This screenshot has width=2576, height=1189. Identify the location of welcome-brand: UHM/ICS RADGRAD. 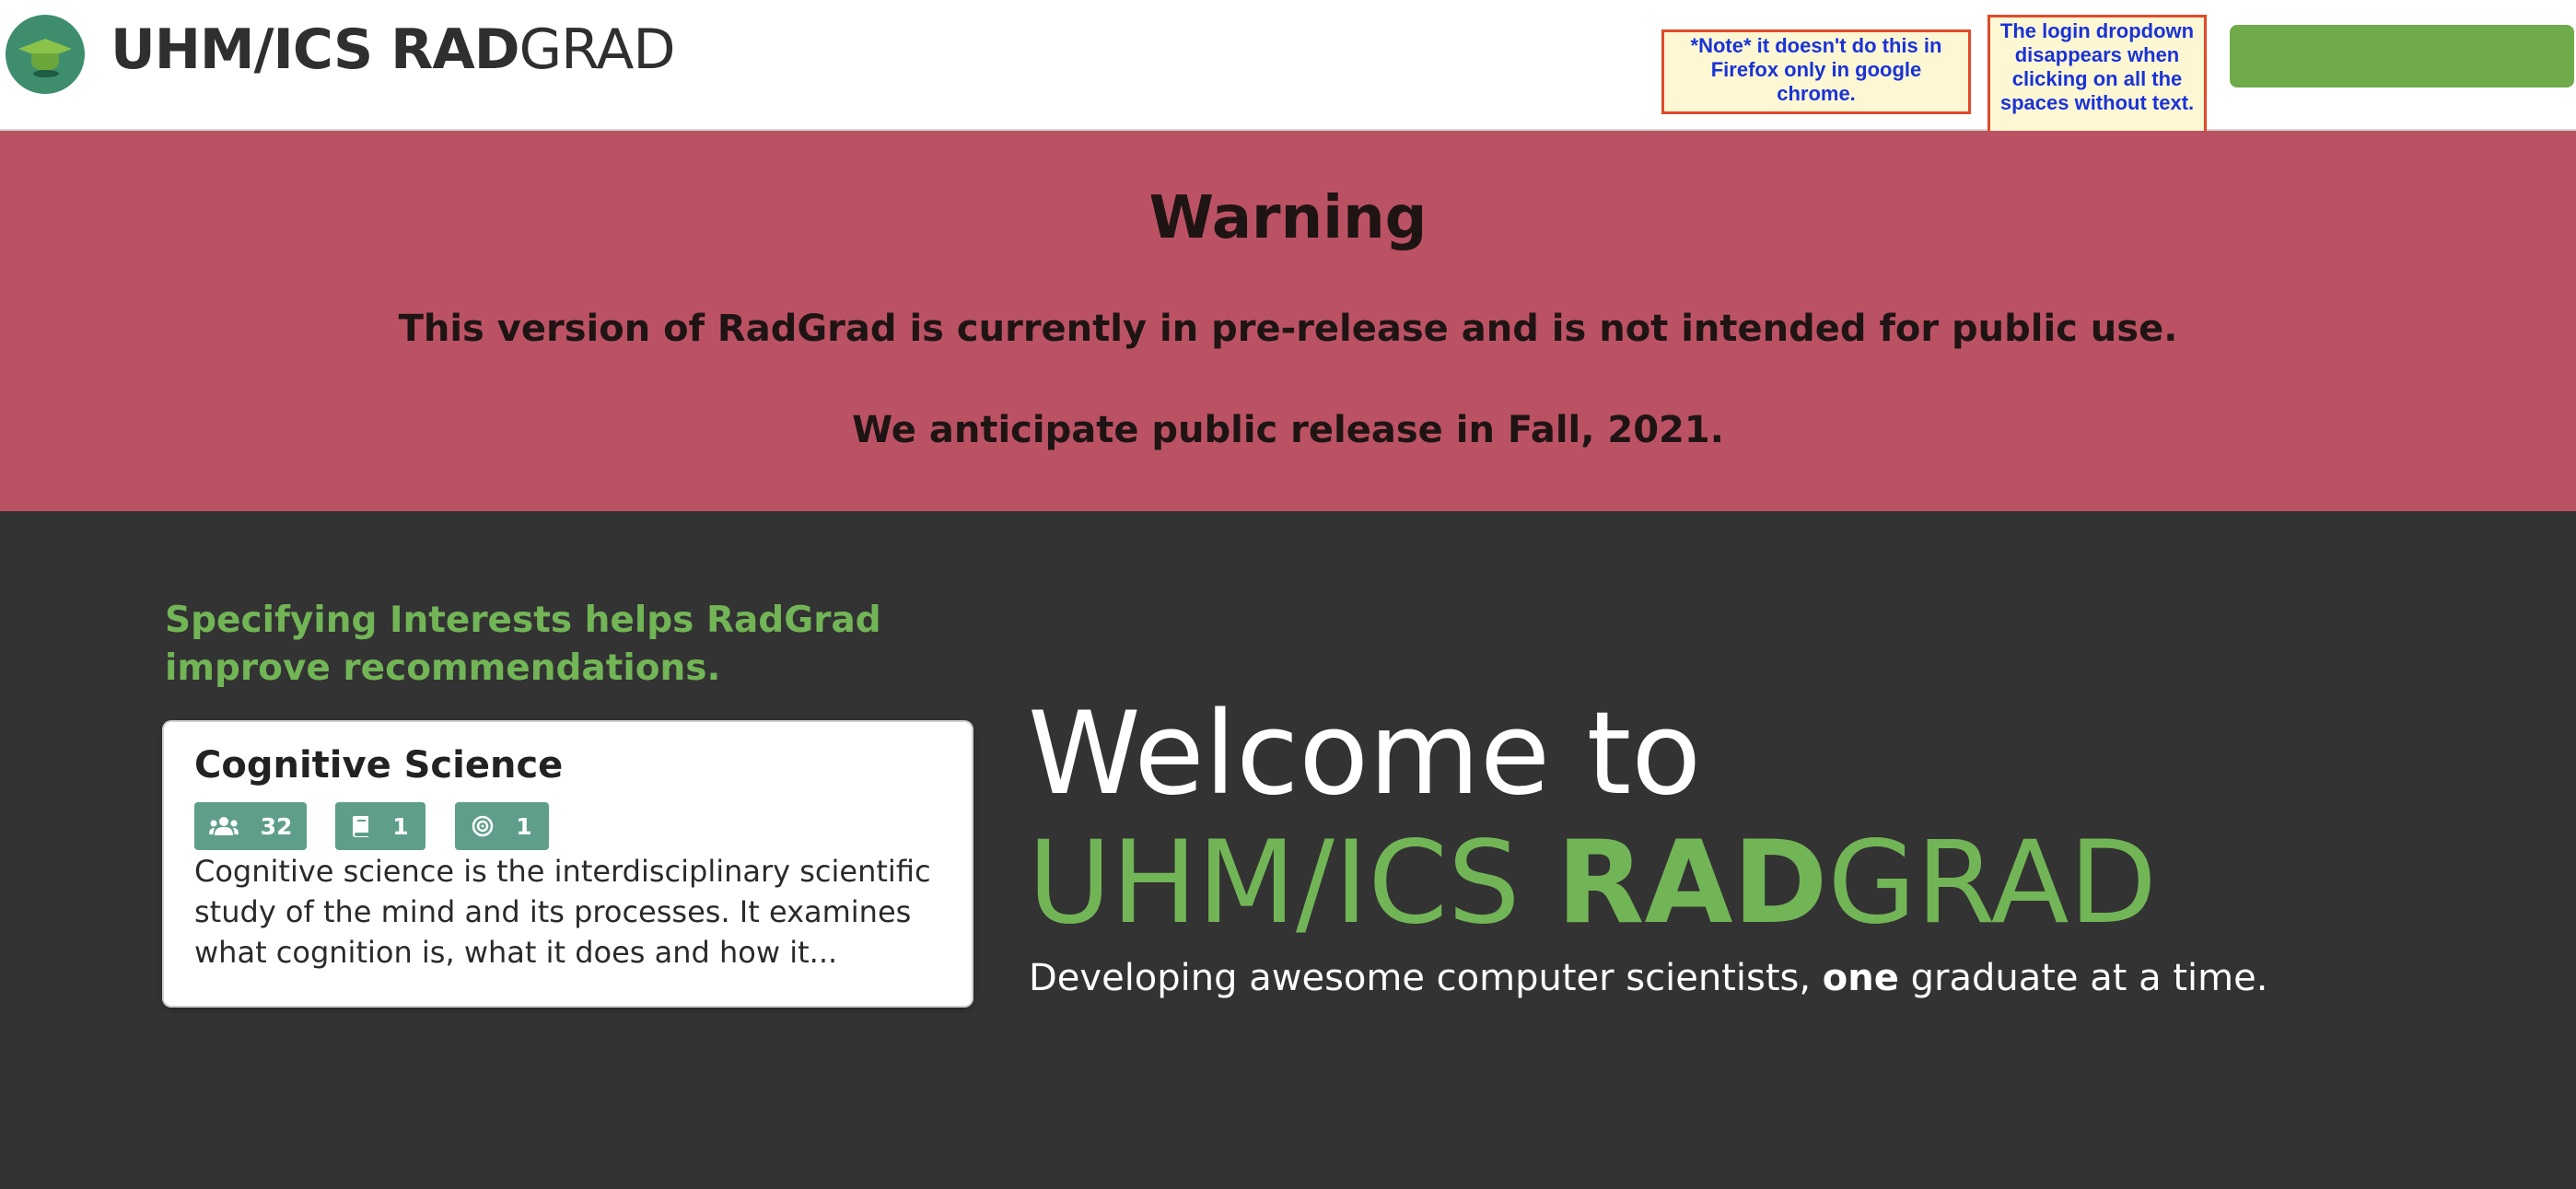
(1592, 884).